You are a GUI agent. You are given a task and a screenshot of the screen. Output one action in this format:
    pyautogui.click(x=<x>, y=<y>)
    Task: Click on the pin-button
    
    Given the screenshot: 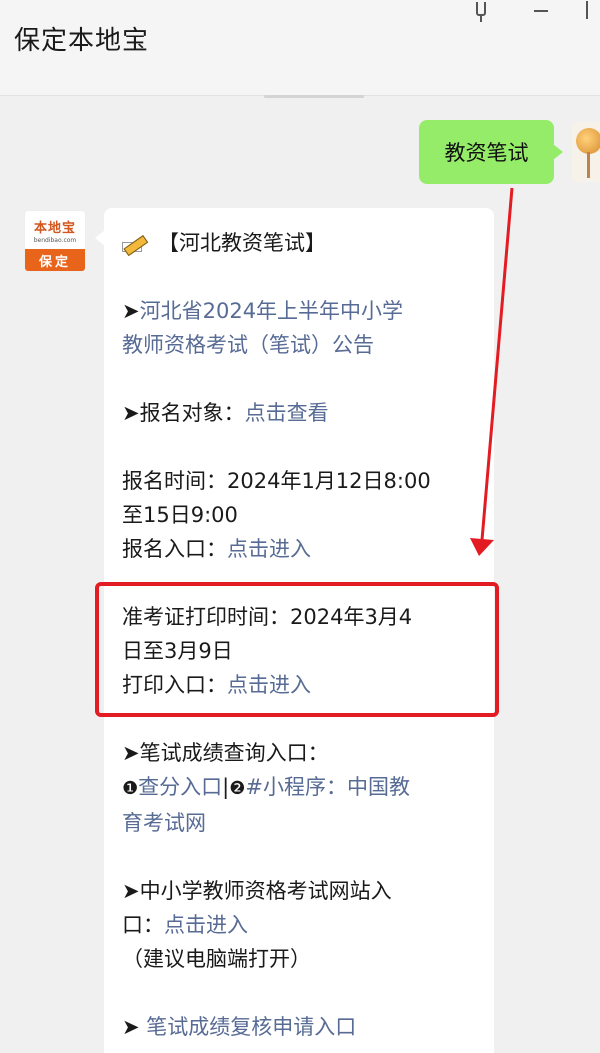 What is the action you would take?
    pyautogui.click(x=481, y=11)
    